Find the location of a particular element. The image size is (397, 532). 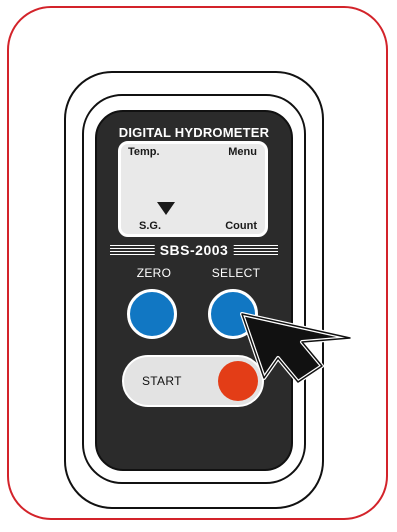

zero-button is located at coordinates (152, 314).